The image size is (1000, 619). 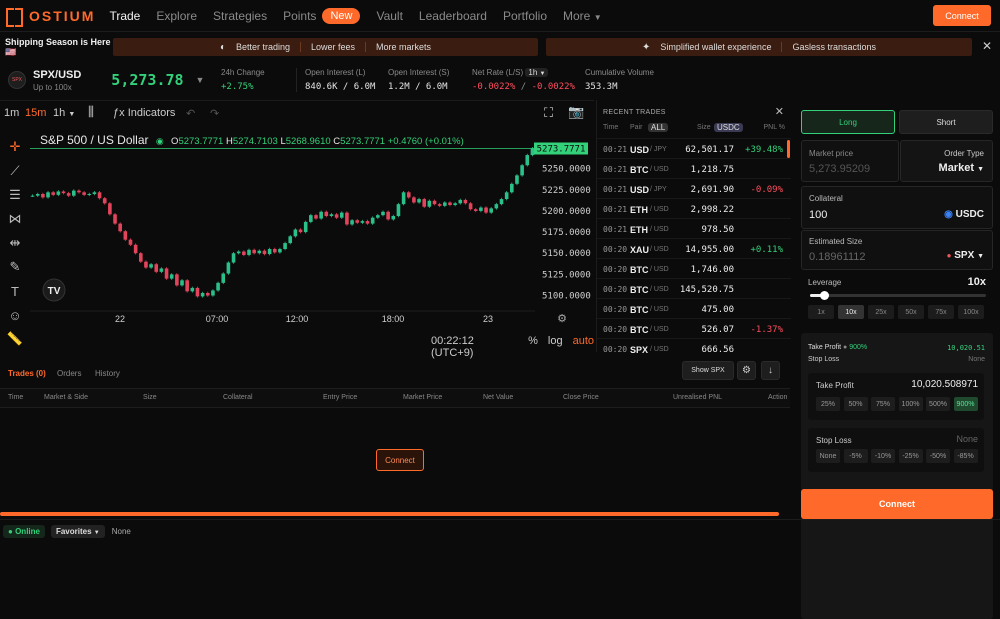 I want to click on sl-option: None, so click(x=828, y=456).